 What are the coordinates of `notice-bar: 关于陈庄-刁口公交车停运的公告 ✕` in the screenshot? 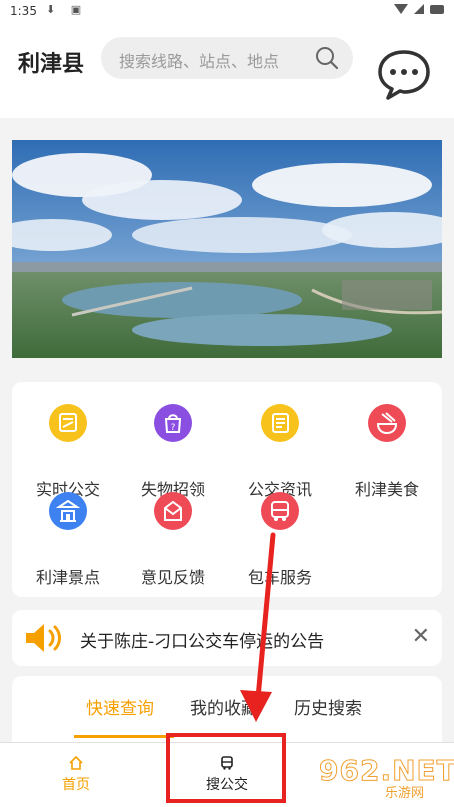 It's located at (227, 638).